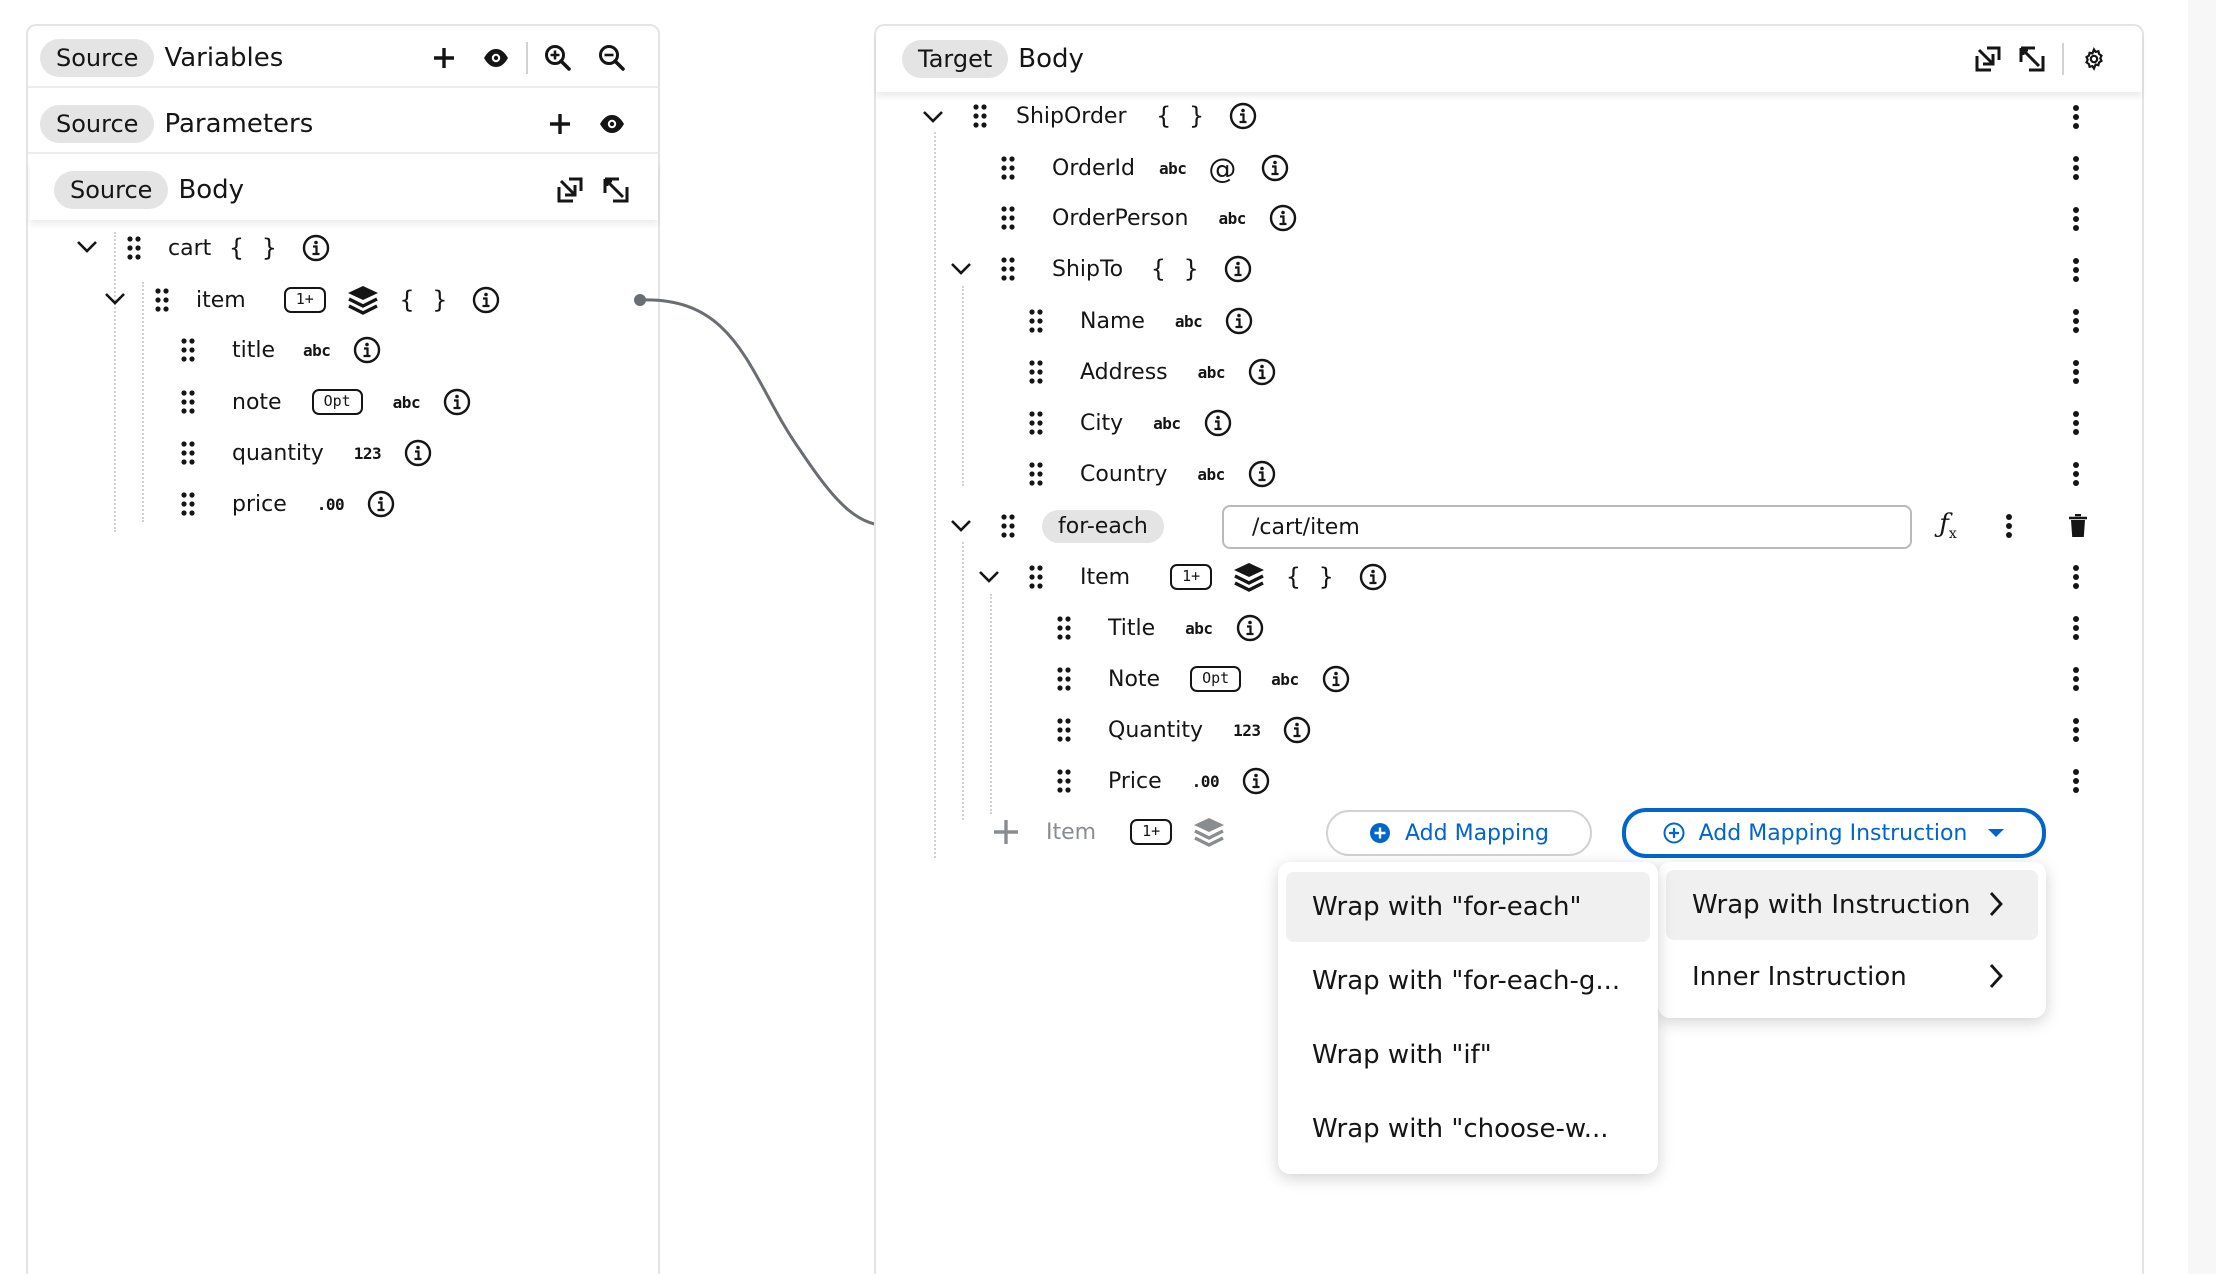 This screenshot has width=2216, height=1274. Describe the element at coordinates (1205, 781) in the screenshot. I see `decimal-type-icon: .00` at that location.